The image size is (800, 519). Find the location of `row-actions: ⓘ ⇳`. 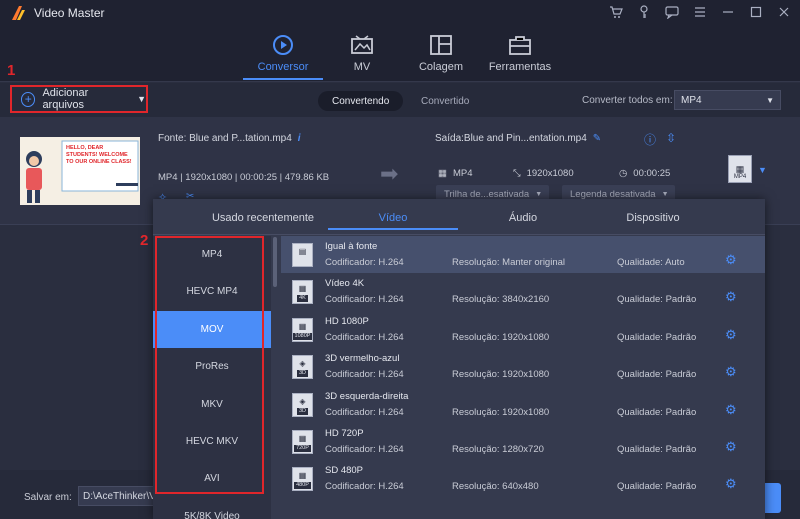

row-actions: ⓘ ⇳ is located at coordinates (660, 139).